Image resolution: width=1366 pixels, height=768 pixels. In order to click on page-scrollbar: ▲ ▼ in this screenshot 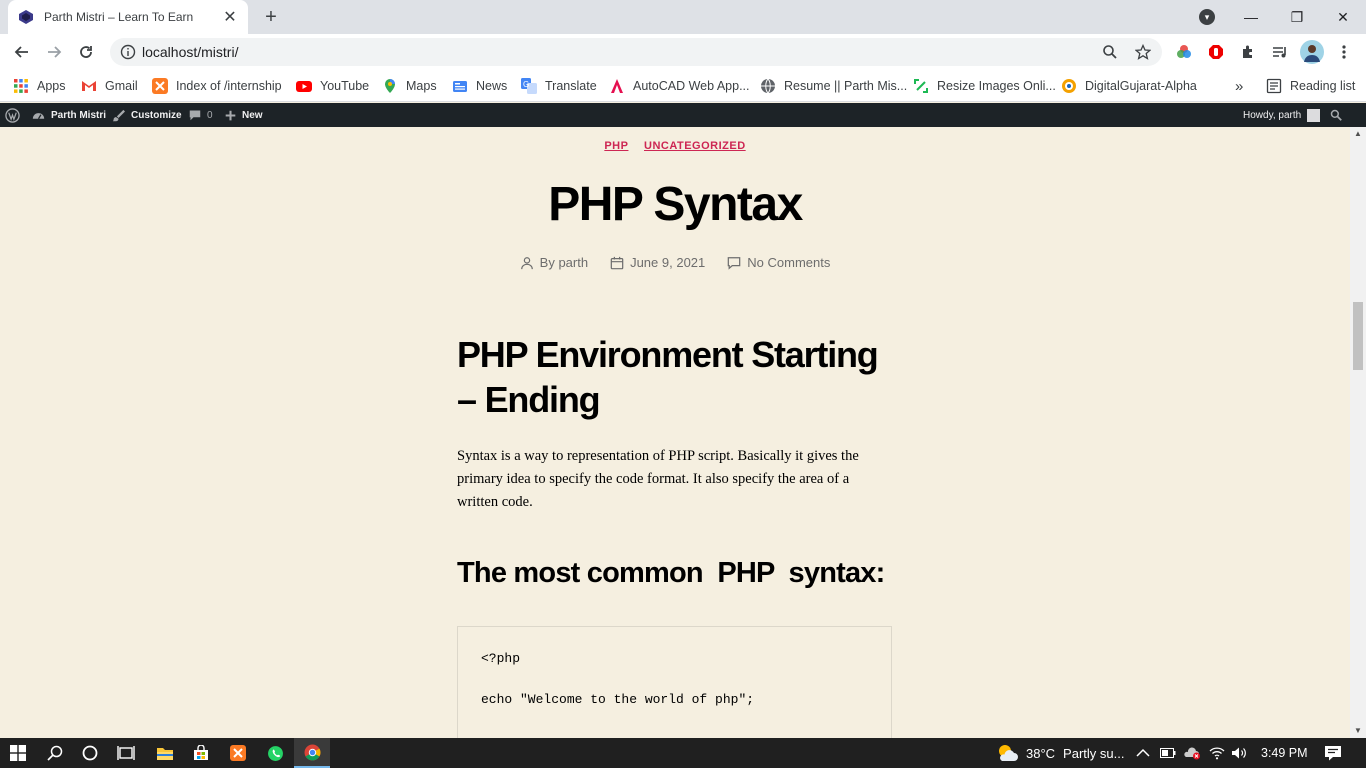, I will do `click(1358, 432)`.